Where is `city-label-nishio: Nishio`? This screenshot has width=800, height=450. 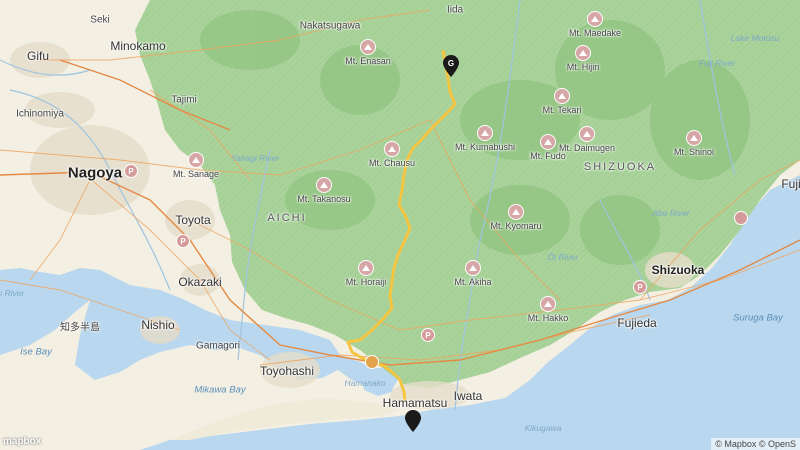 city-label-nishio: Nishio is located at coordinates (158, 325).